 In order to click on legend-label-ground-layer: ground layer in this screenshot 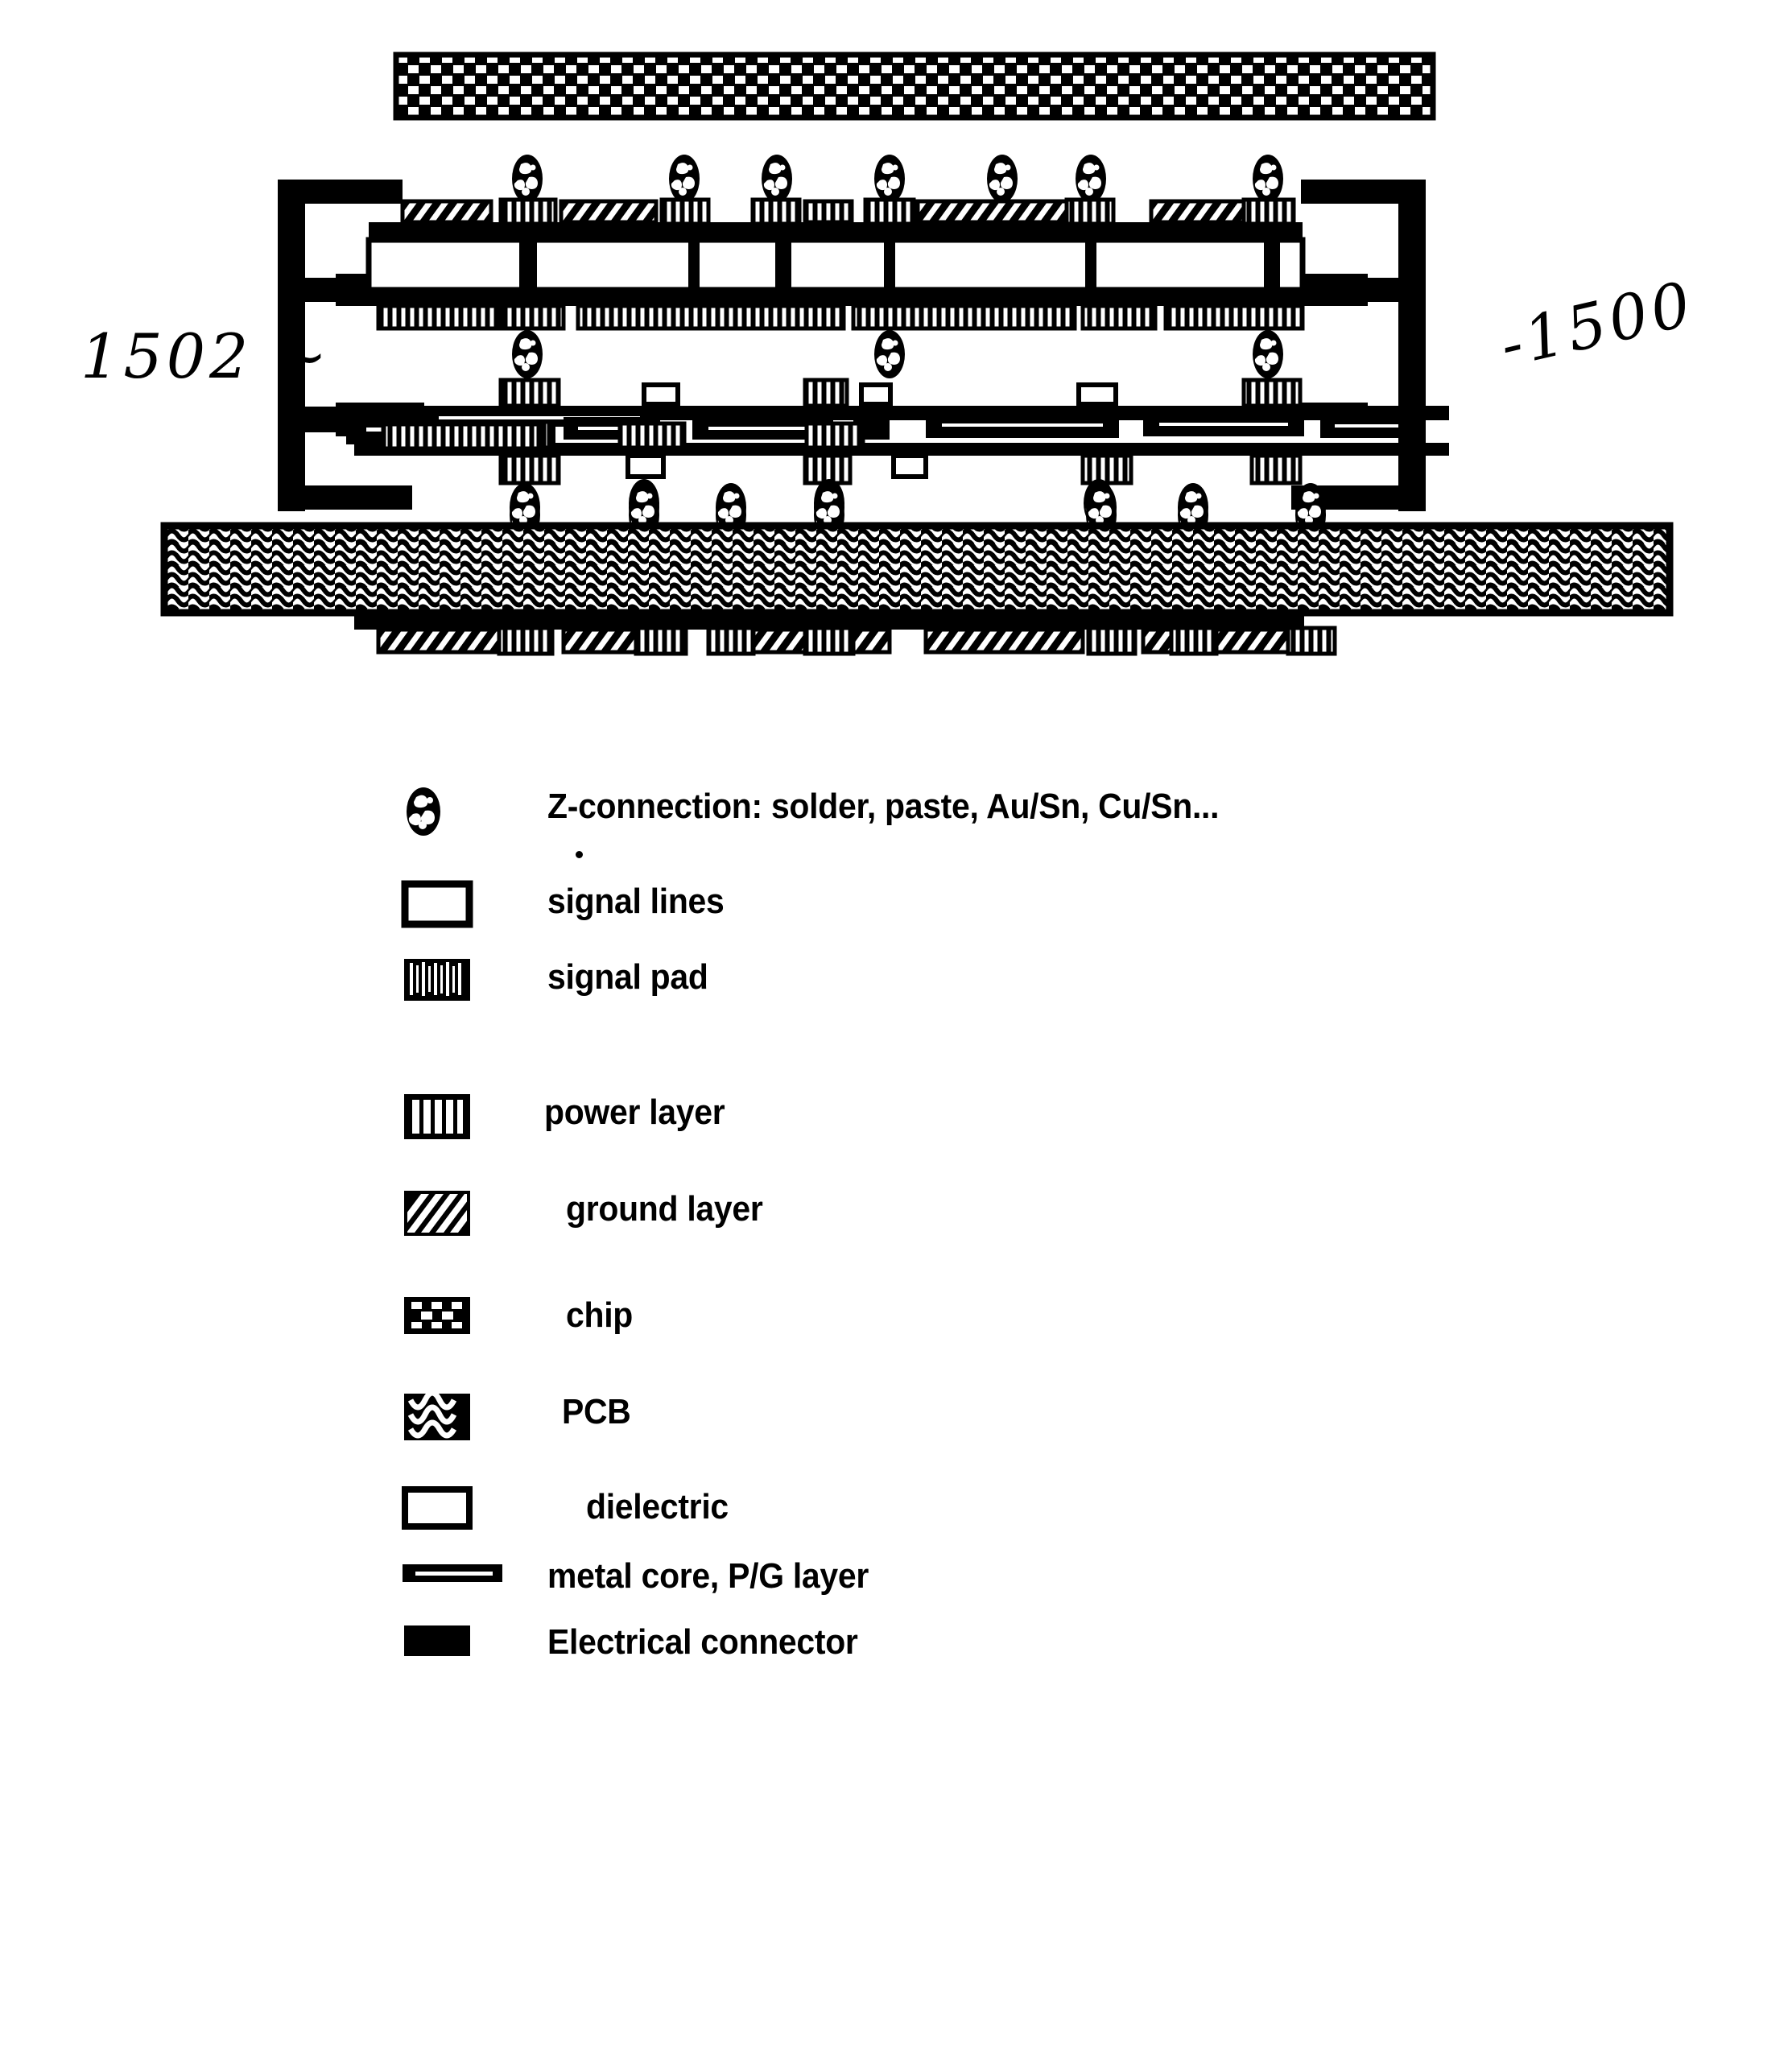, I will do `click(664, 1209)`.